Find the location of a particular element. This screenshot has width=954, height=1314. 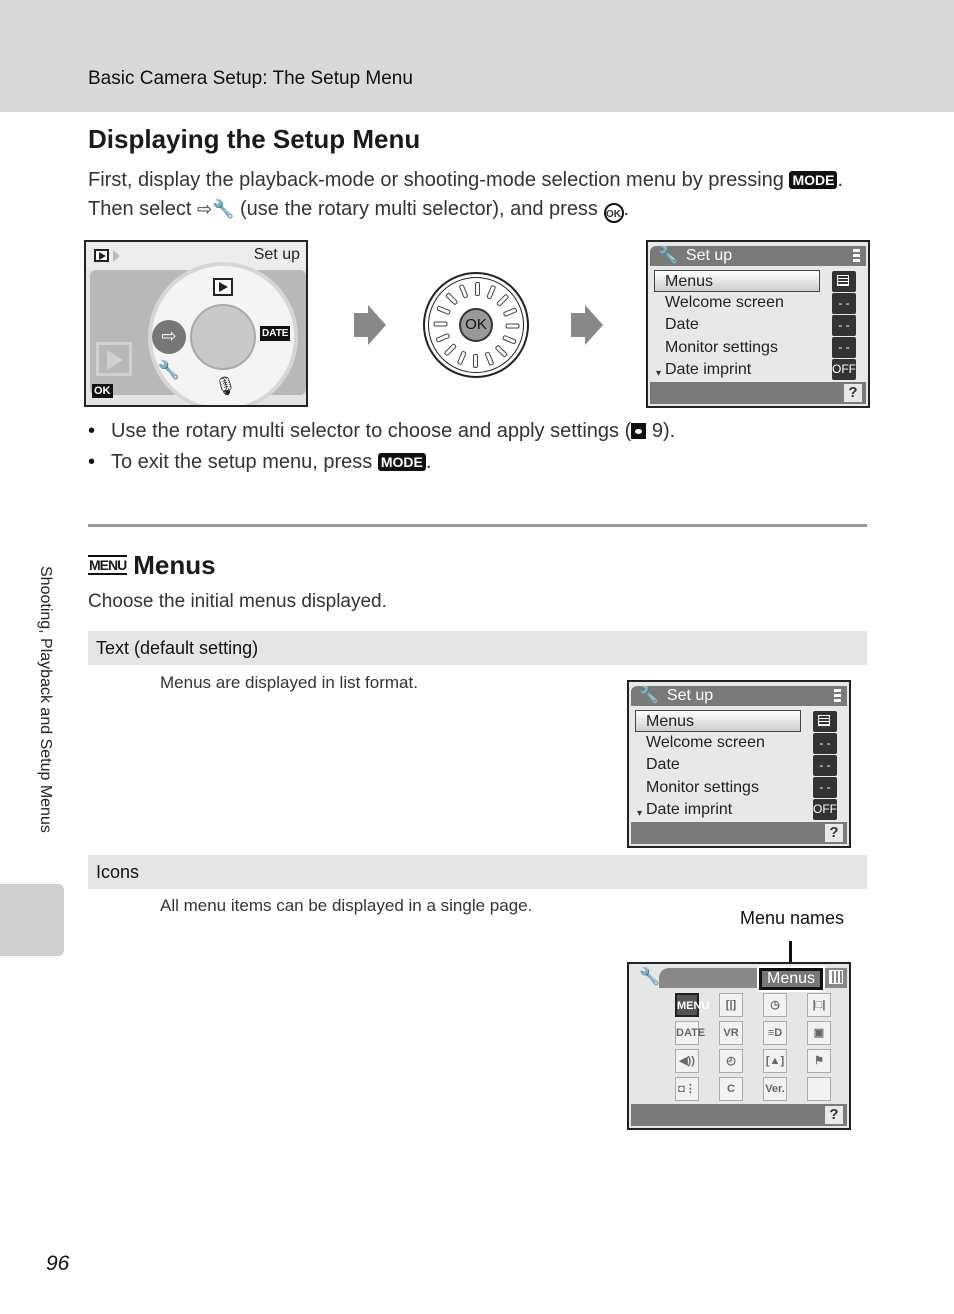

menu-icon-cell: ◷ is located at coordinates (775, 1005).